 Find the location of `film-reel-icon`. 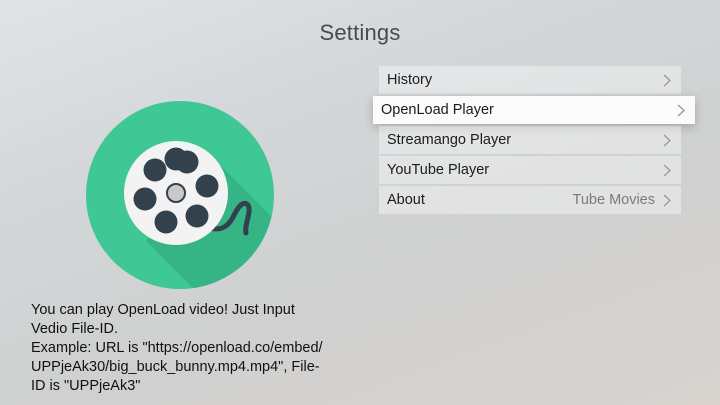

film-reel-icon is located at coordinates (180, 195).